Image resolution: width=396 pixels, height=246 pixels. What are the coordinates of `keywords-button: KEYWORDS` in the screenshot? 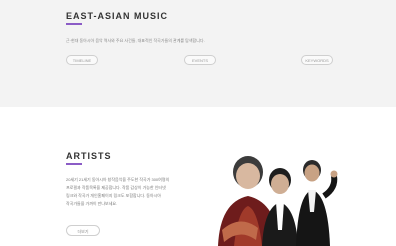 It's located at (317, 60).